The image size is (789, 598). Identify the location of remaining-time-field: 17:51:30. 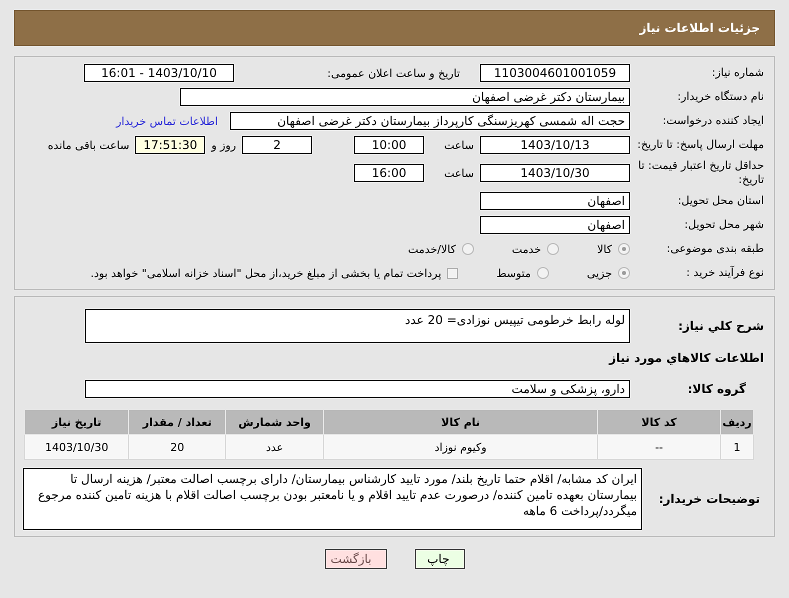
(170, 145).